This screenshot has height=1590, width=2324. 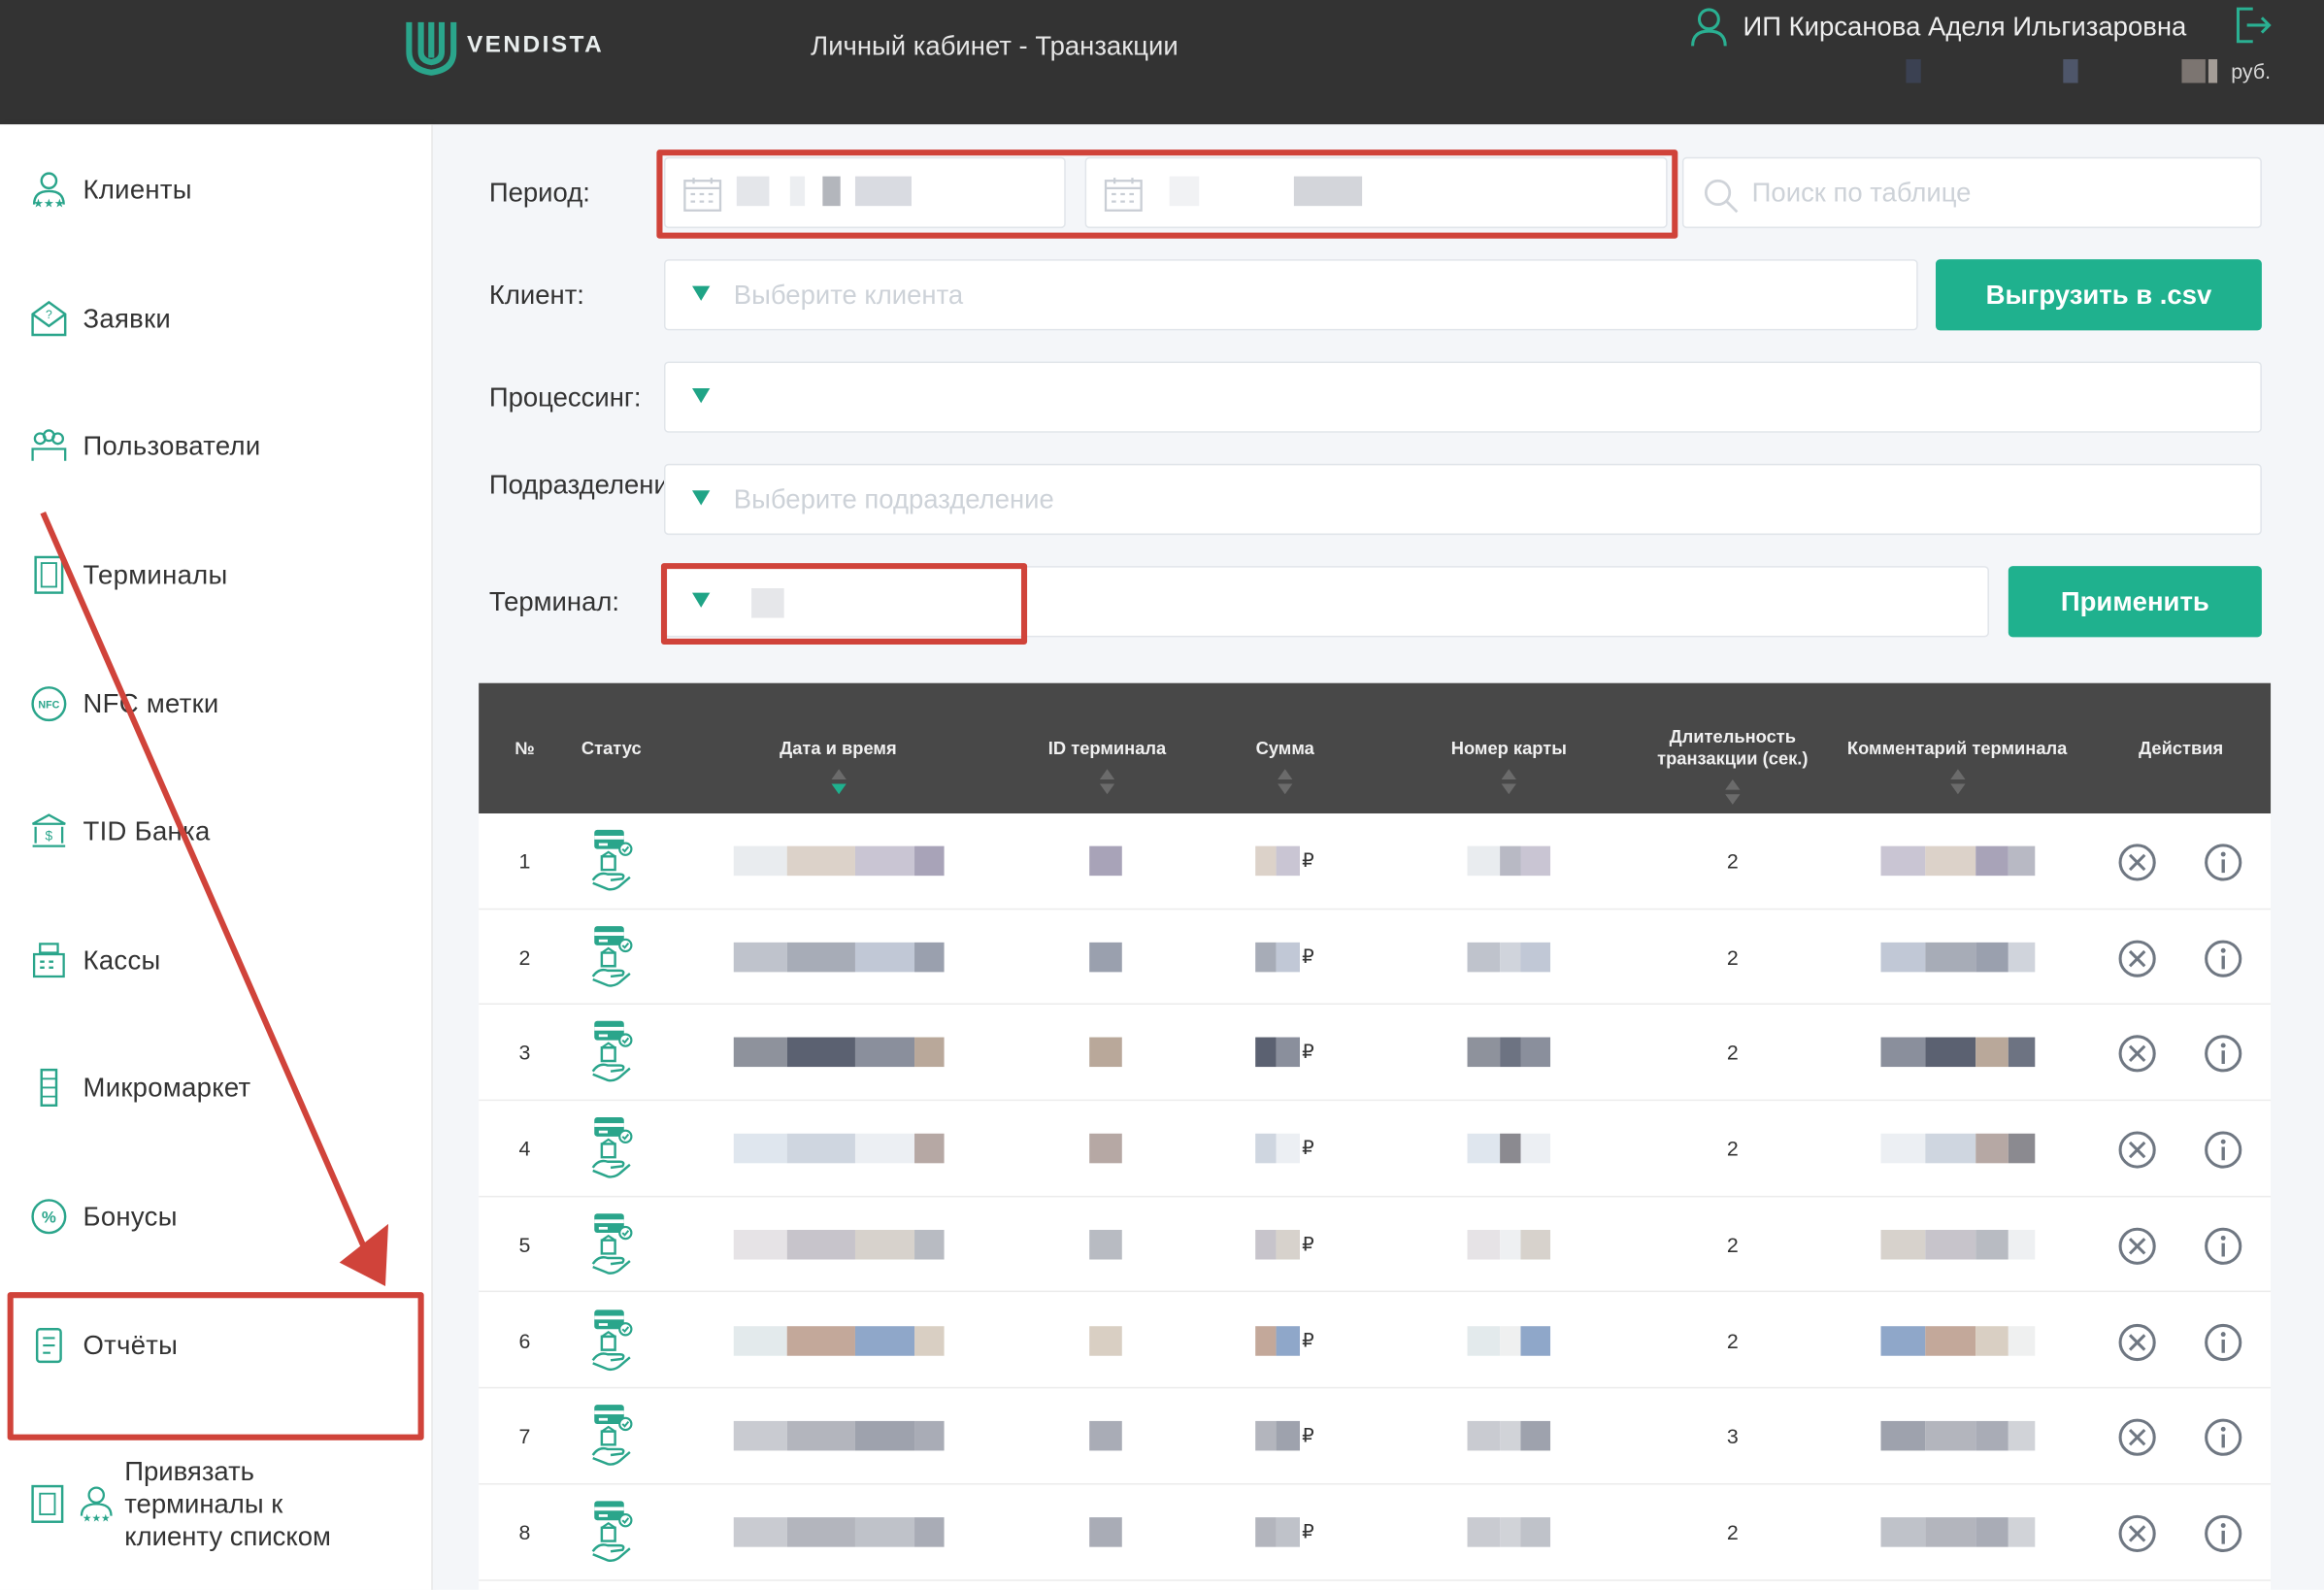 I want to click on highlight-reports, so click(x=215, y=1366).